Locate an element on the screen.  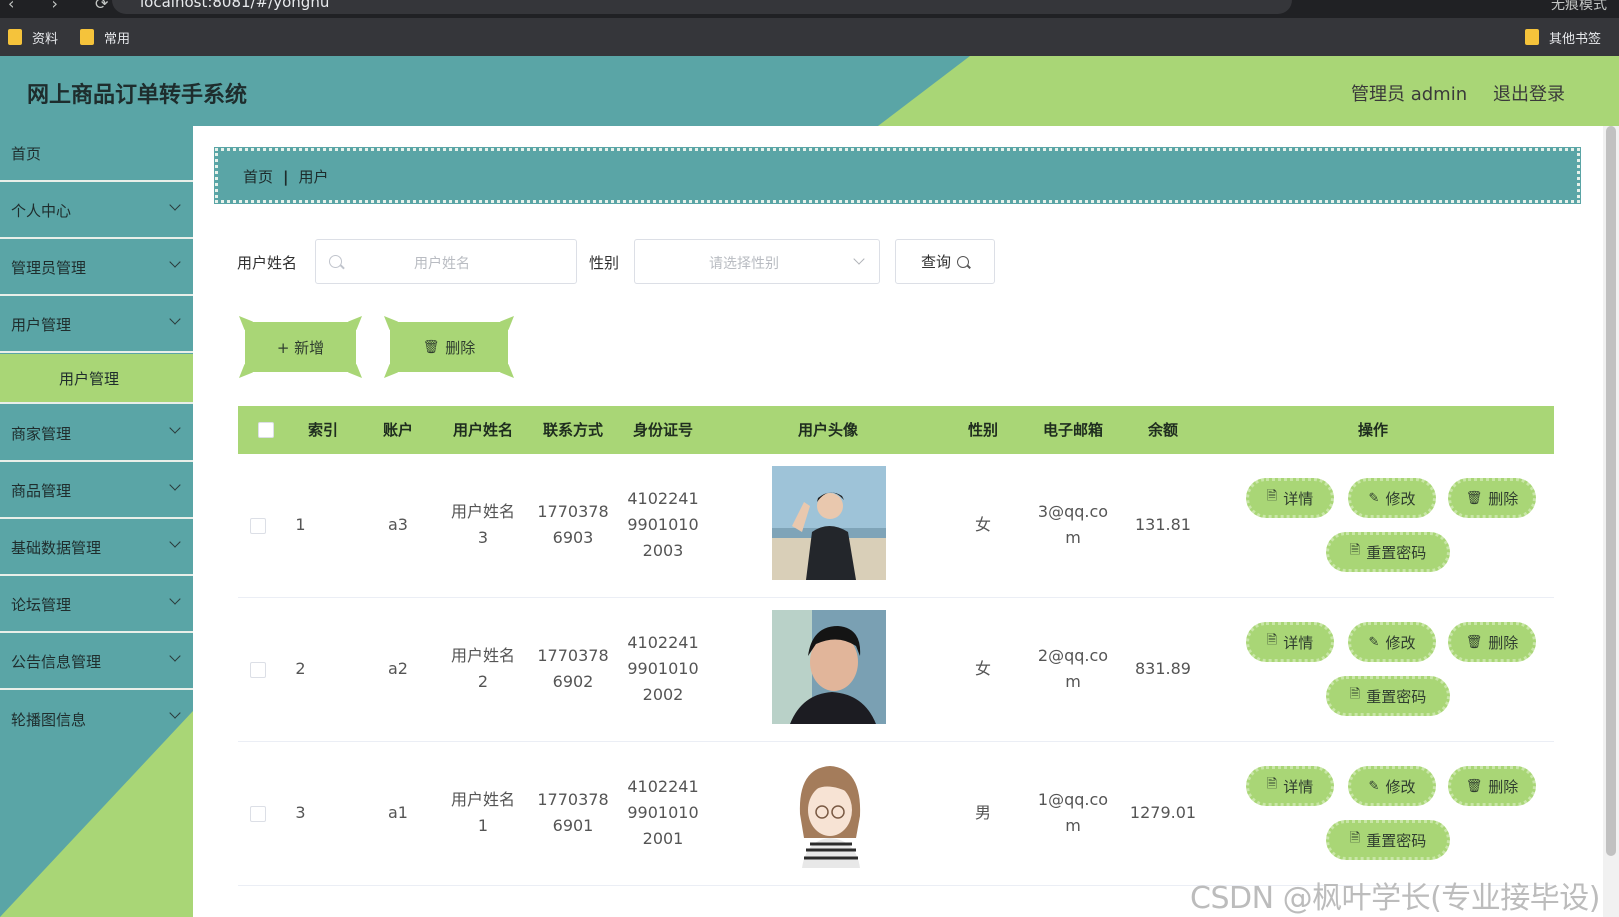
query-button: 查询 is located at coordinates (945, 261).